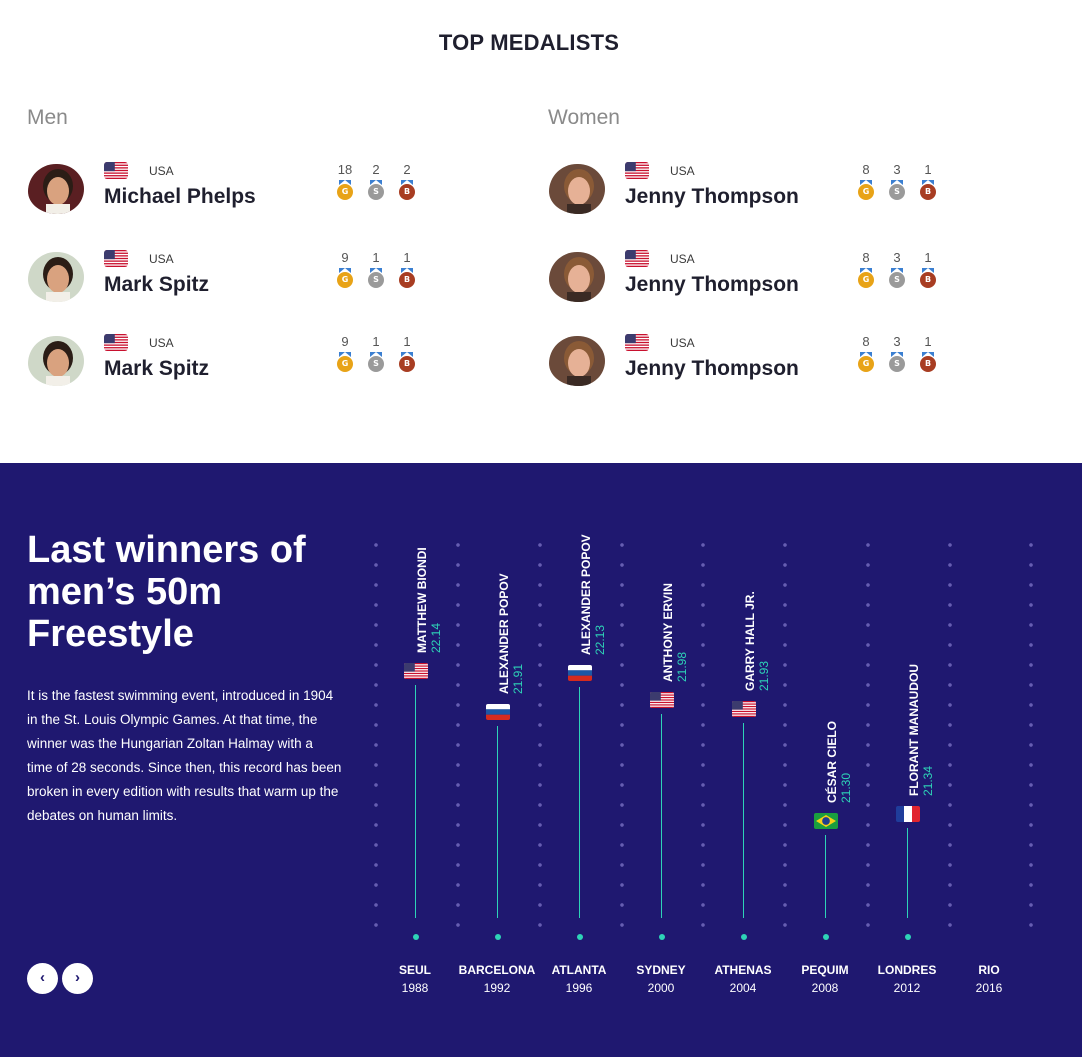 The width and height of the screenshot is (1082, 1057). What do you see at coordinates (846, 787) in the screenshot?
I see `winner-time: 21.30` at bounding box center [846, 787].